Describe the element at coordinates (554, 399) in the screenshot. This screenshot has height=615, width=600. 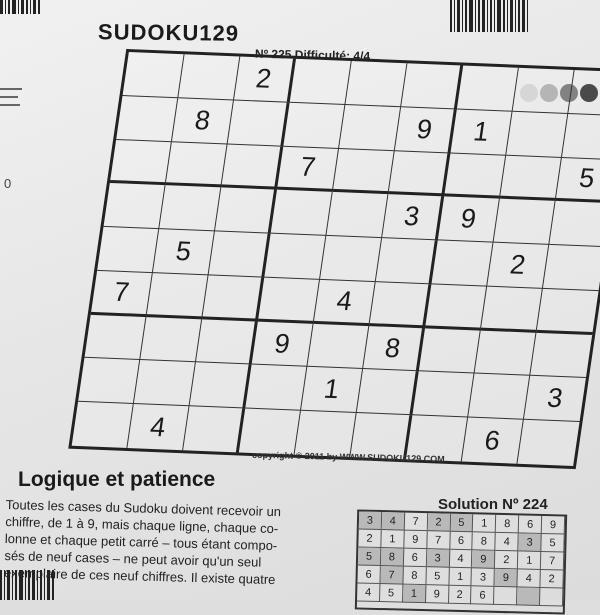
I see `sudoku-cell: 3` at that location.